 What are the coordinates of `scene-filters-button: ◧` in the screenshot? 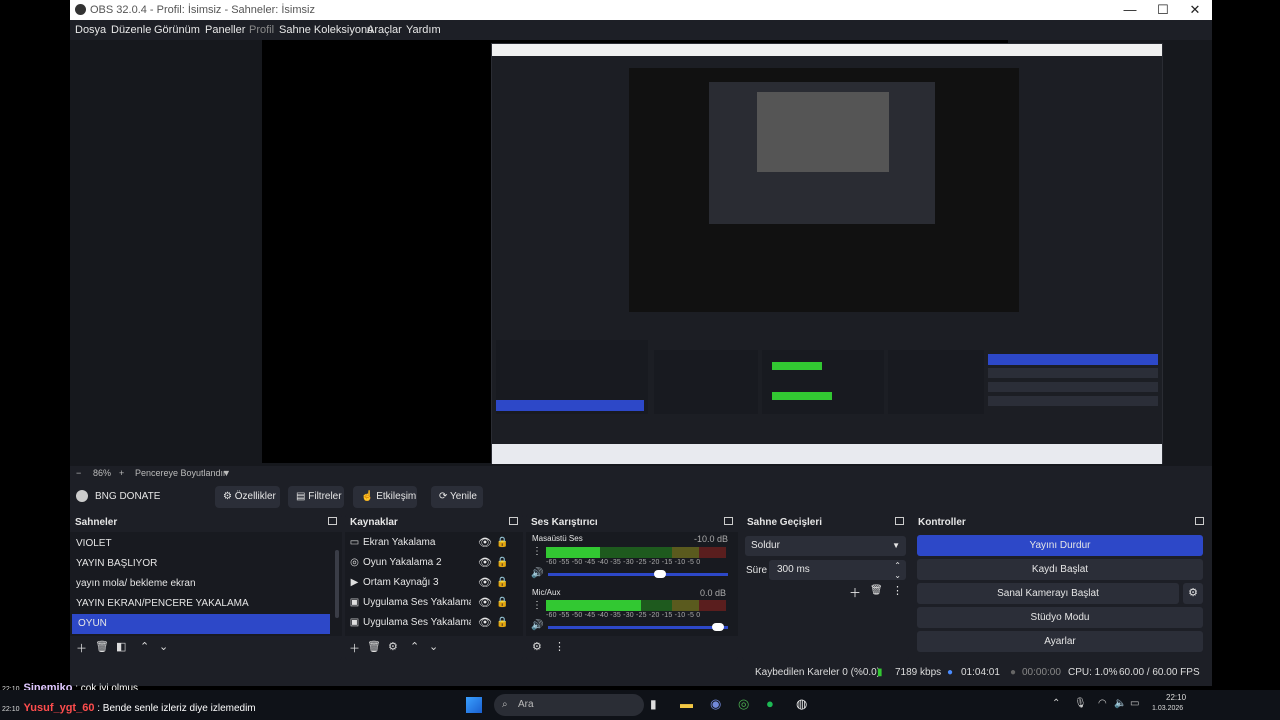 It's located at (121, 646).